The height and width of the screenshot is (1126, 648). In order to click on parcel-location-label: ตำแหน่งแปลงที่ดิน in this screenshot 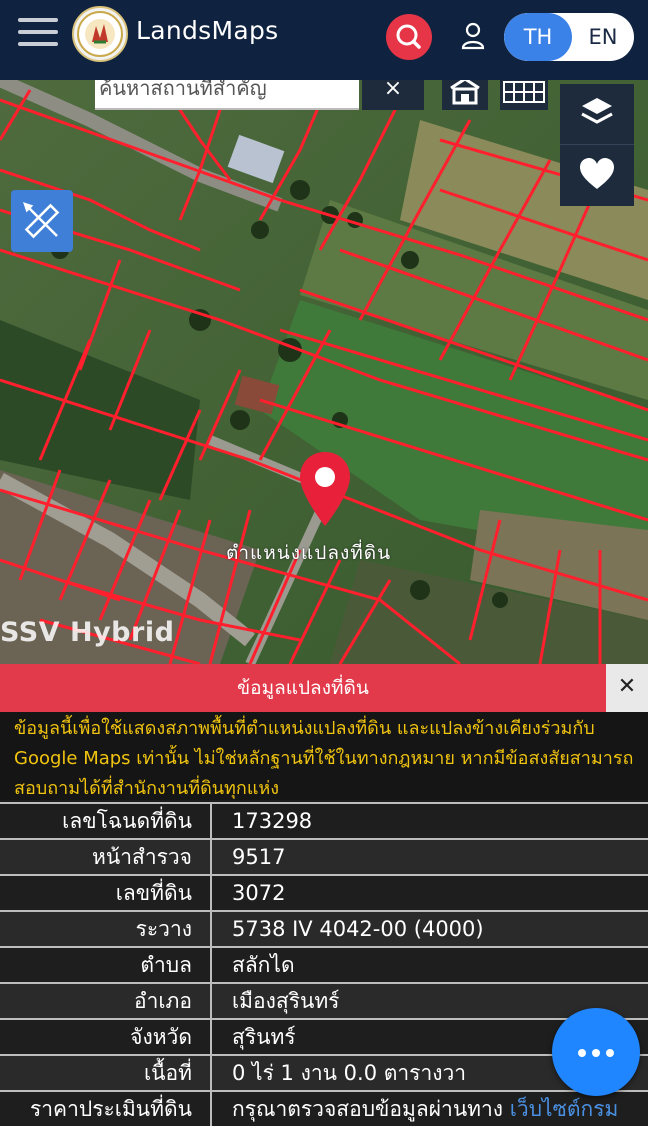, I will do `click(309, 553)`.